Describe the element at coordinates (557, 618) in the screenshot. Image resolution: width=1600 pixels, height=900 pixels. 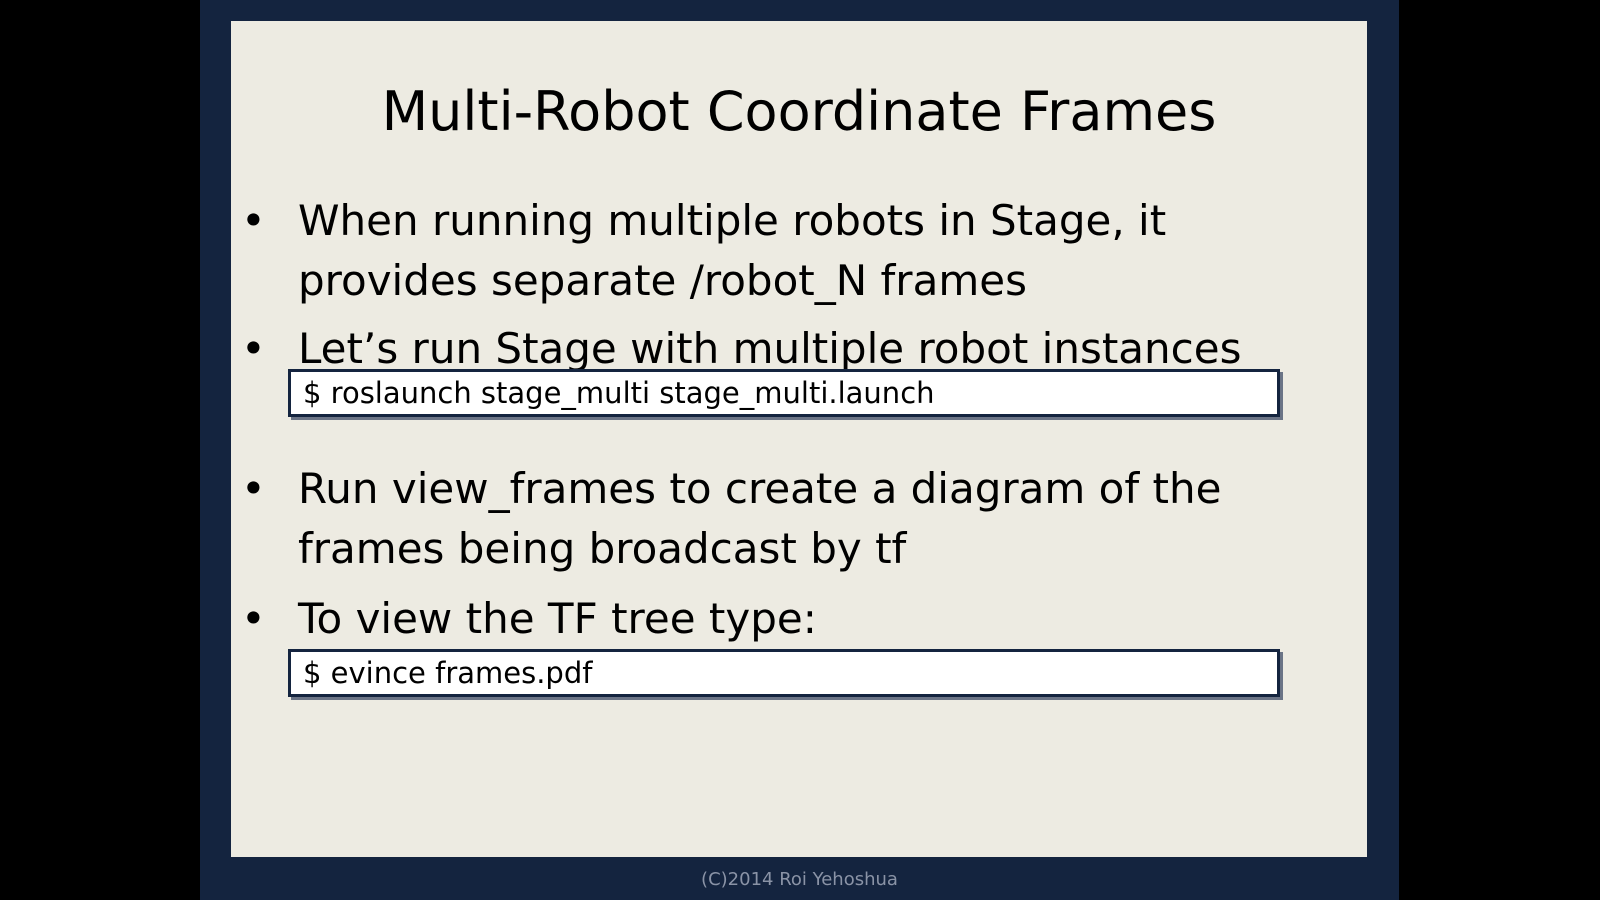
I see `bullet-text: To view the TF tree type:` at that location.